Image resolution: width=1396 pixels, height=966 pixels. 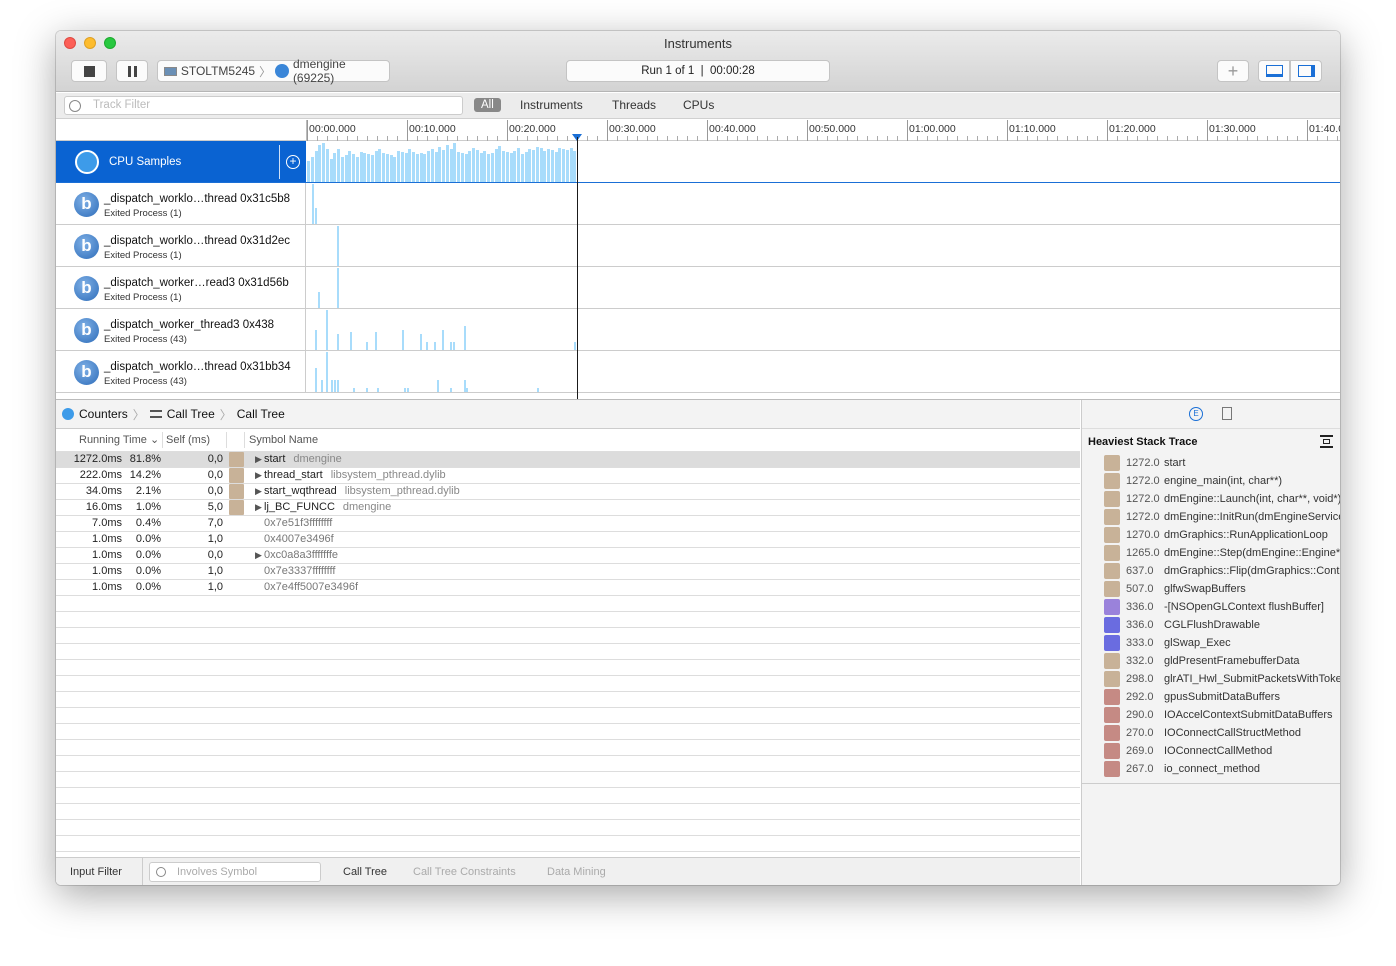 What do you see at coordinates (1196, 414) in the screenshot?
I see `extended-detail-icon: E` at bounding box center [1196, 414].